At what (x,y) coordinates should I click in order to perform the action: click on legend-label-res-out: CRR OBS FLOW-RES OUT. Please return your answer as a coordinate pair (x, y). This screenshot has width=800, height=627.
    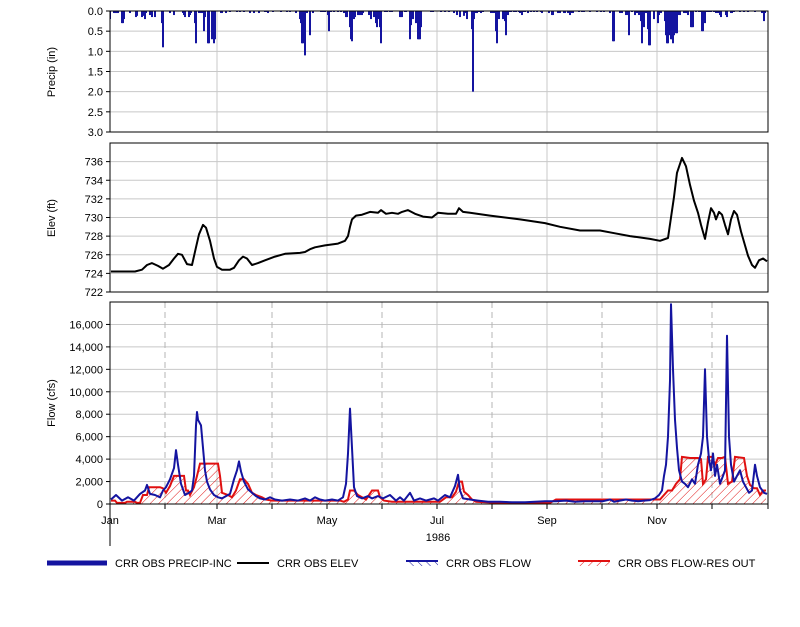
    Looking at the image, I should click on (687, 564).